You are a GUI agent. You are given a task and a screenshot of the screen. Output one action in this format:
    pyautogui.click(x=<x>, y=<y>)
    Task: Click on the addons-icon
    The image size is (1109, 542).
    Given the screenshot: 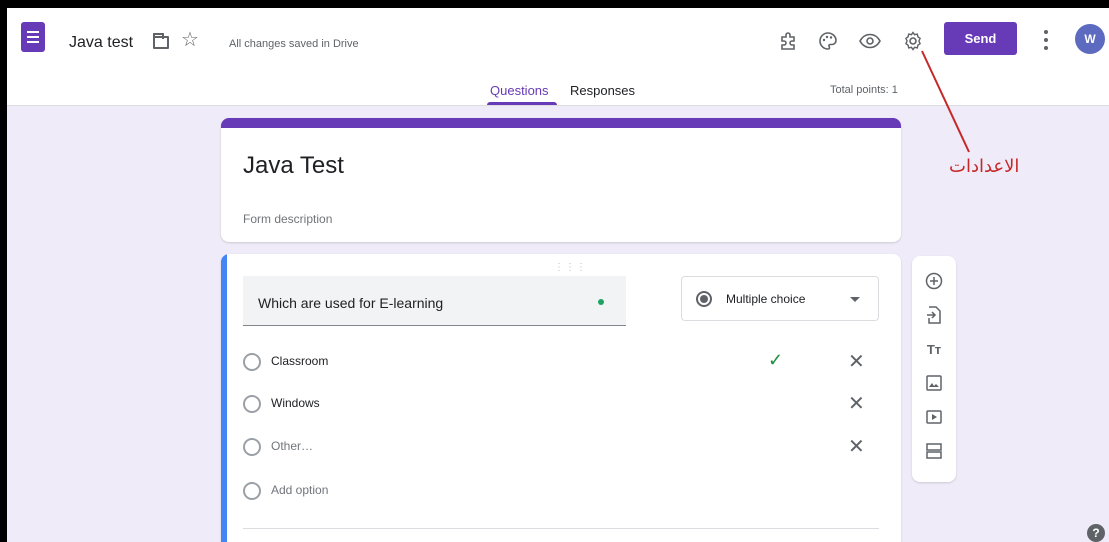 What is the action you would take?
    pyautogui.click(x=788, y=41)
    